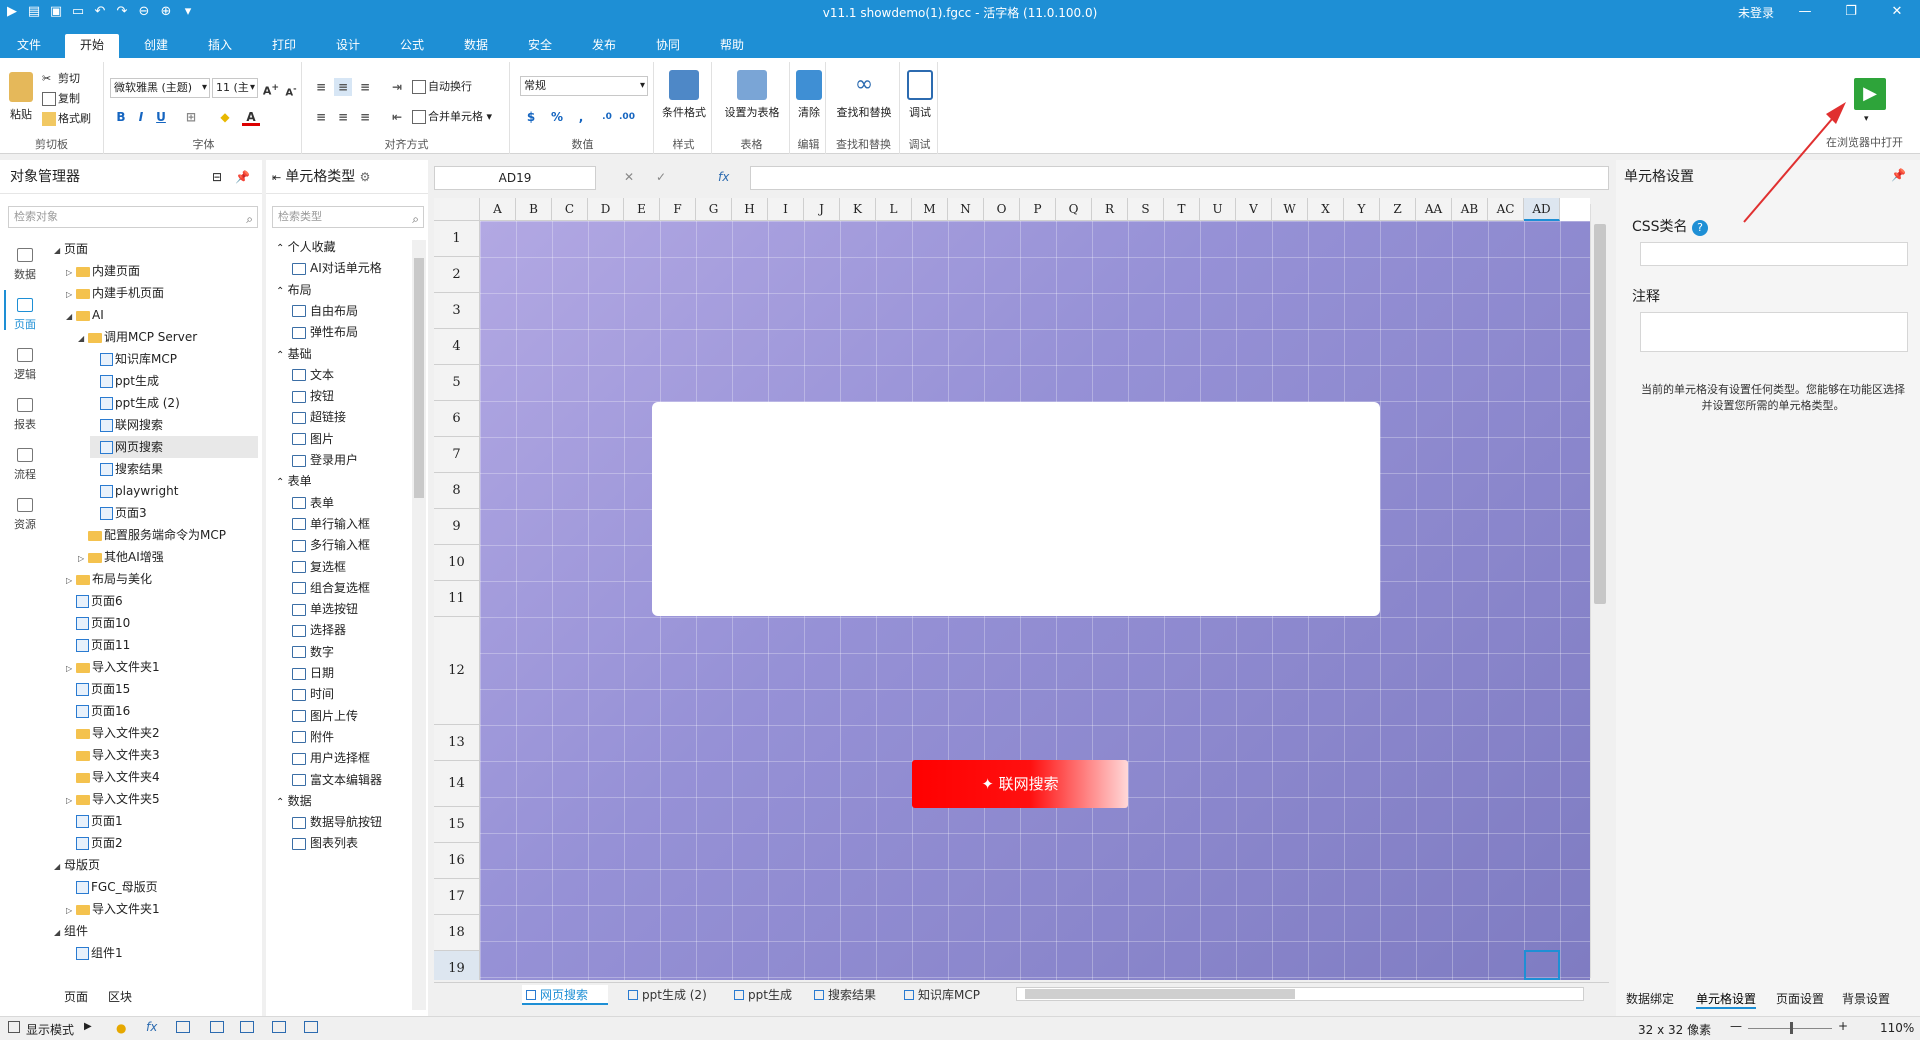 Image resolution: width=1920 pixels, height=1040 pixels. What do you see at coordinates (168, 337) in the screenshot?
I see `tree-item: ◢ 调用MCP Server` at bounding box center [168, 337].